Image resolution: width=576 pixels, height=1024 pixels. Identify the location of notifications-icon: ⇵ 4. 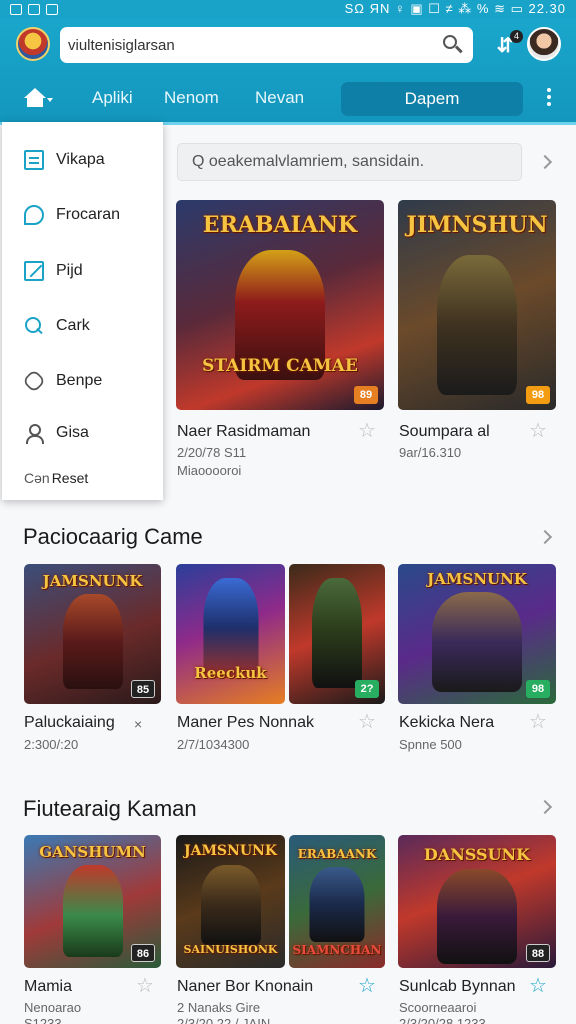
(508, 44).